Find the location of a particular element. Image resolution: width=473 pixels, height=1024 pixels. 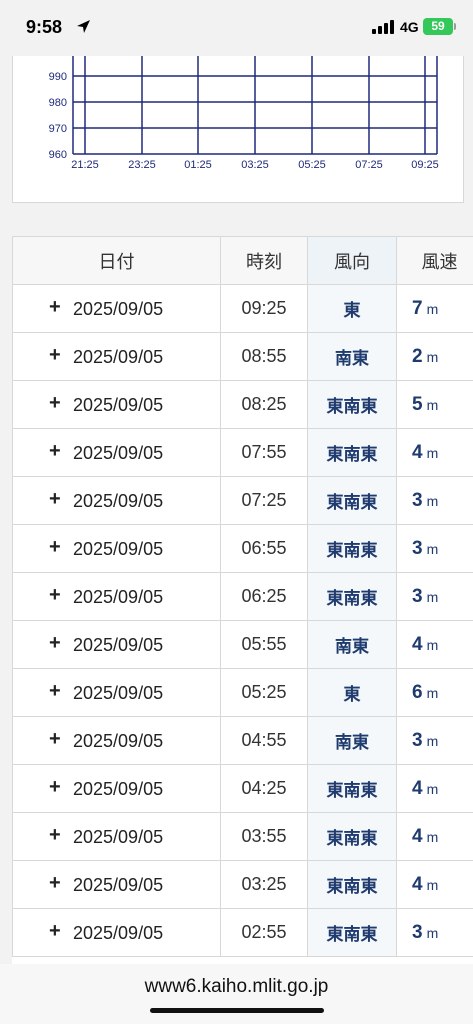

table-row: +2025/09/05 06:25 東南東 3 m is located at coordinates (242, 596).